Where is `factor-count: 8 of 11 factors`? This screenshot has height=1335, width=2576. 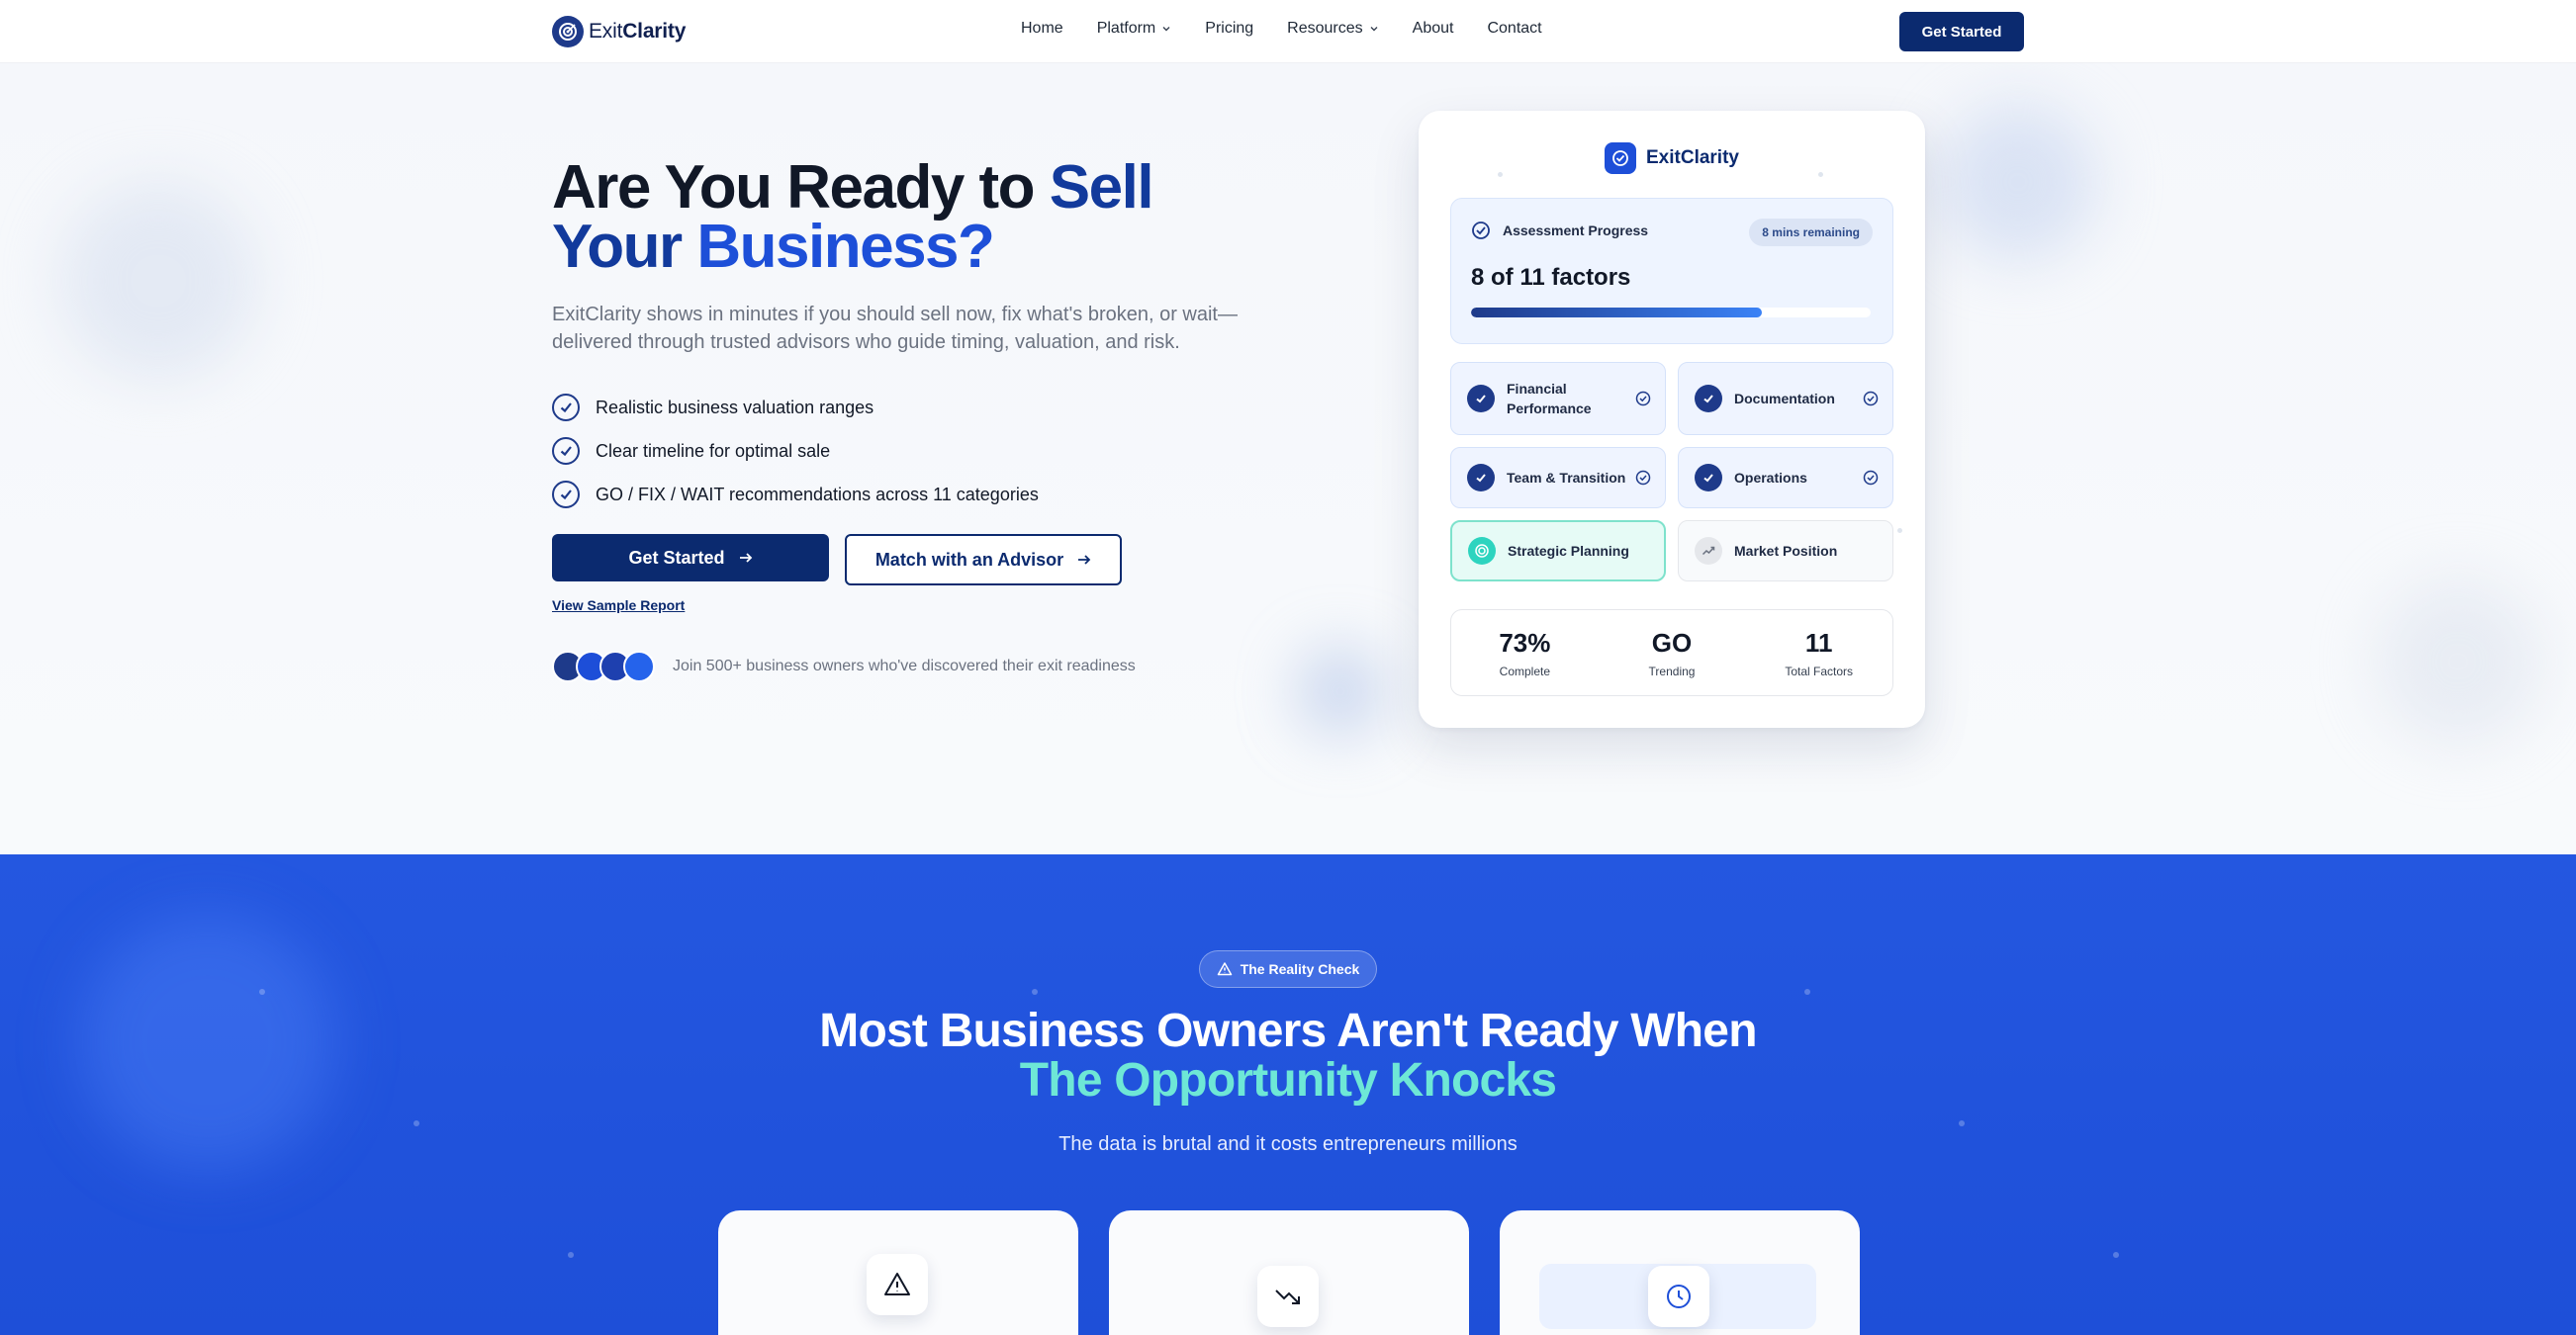 factor-count: 8 of 11 factors is located at coordinates (1551, 278).